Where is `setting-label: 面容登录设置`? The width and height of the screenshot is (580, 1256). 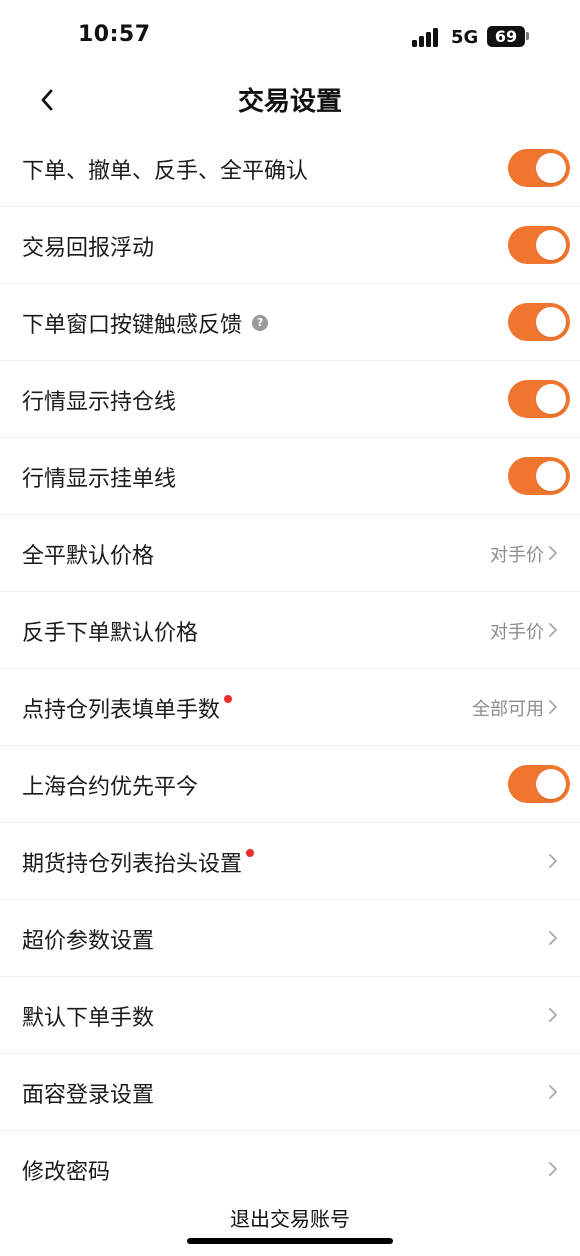 setting-label: 面容登录设置 is located at coordinates (88, 1095).